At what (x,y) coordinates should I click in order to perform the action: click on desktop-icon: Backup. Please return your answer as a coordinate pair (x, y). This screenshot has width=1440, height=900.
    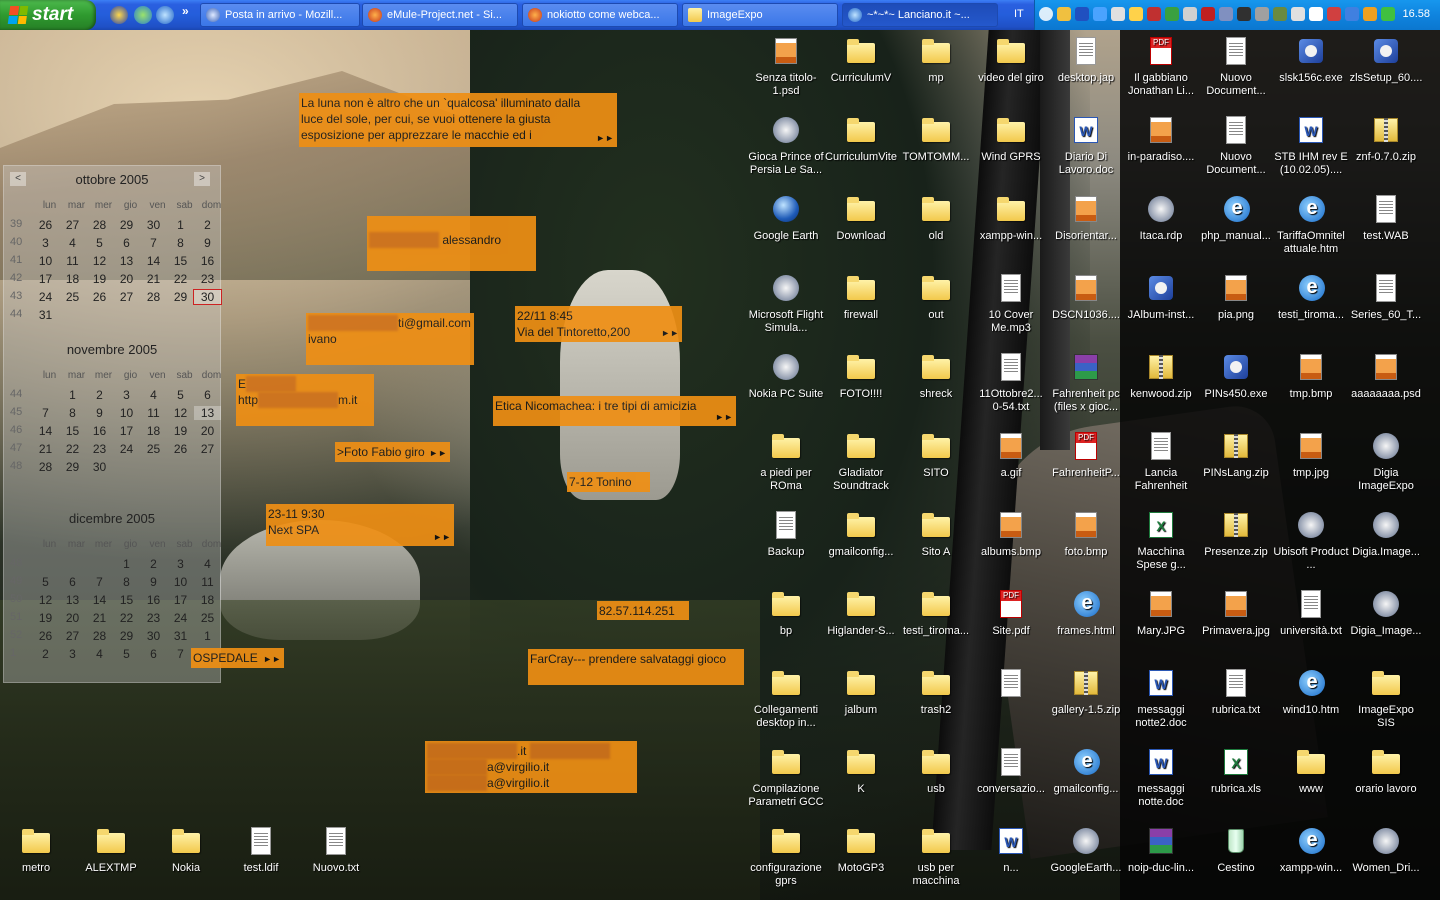
    Looking at the image, I should click on (786, 534).